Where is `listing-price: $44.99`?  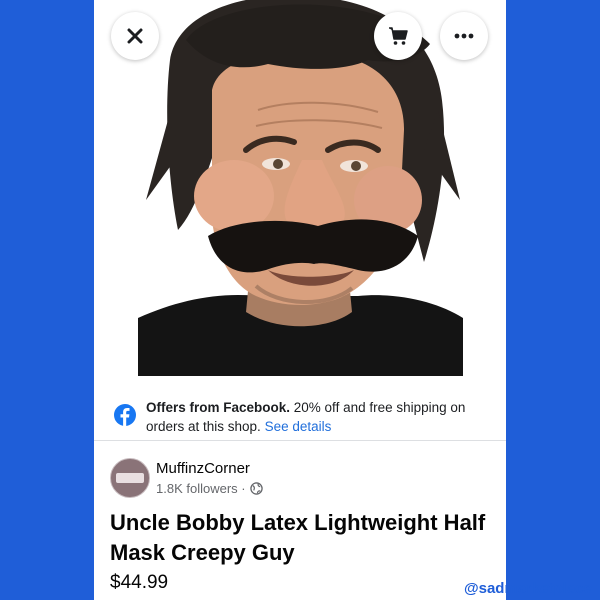
listing-price: $44.99 is located at coordinates (139, 582).